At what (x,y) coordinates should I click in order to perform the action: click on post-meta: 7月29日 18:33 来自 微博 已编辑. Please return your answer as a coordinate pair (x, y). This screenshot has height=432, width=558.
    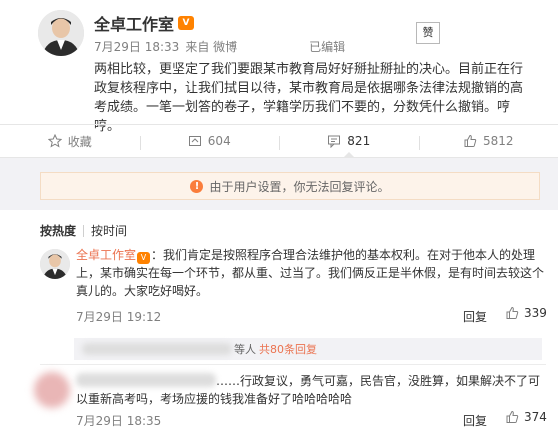
    Looking at the image, I should click on (219, 46).